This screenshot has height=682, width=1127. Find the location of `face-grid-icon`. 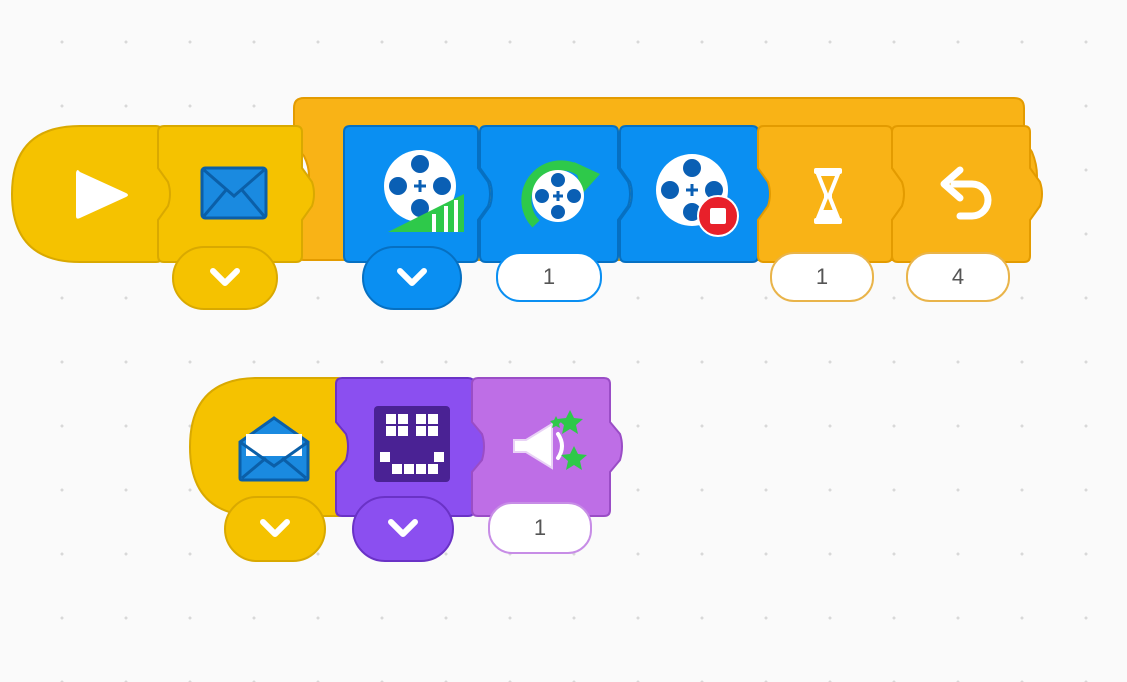

face-grid-icon is located at coordinates (412, 444).